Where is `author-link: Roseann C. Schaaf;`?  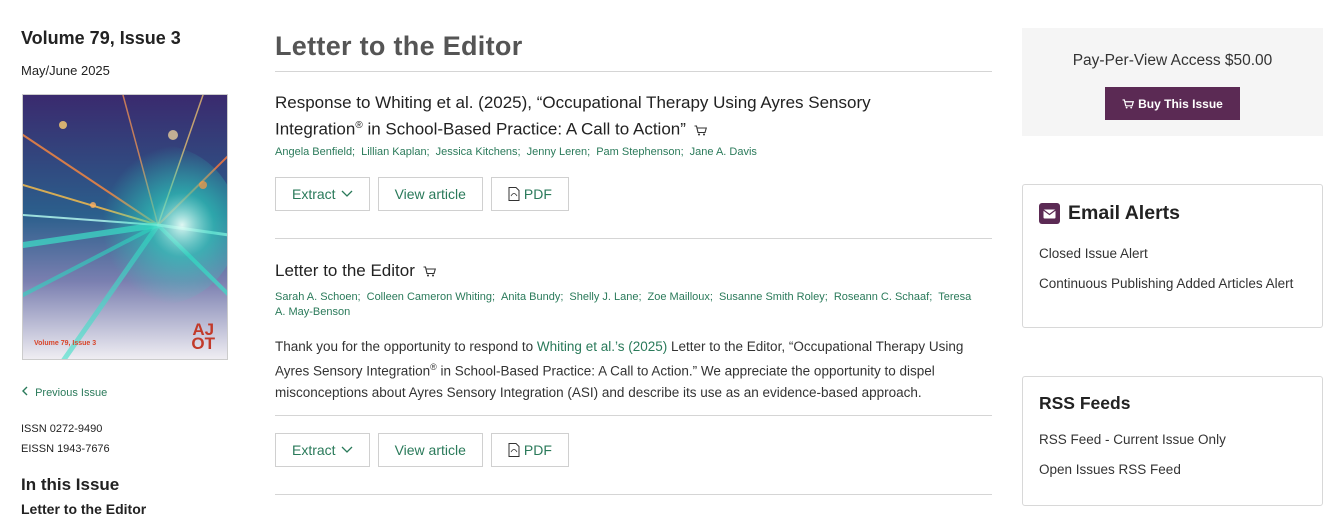 author-link: Roseann C. Schaaf; is located at coordinates (883, 297).